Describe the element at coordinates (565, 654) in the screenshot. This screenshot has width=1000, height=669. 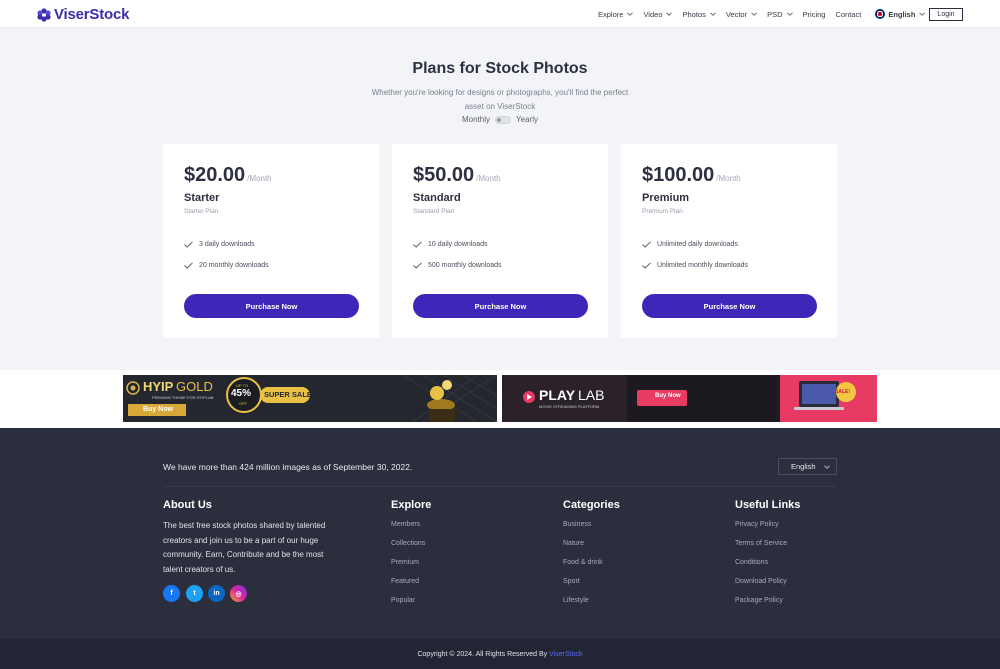
I see `copyright-brand-link: ViserStock` at that location.